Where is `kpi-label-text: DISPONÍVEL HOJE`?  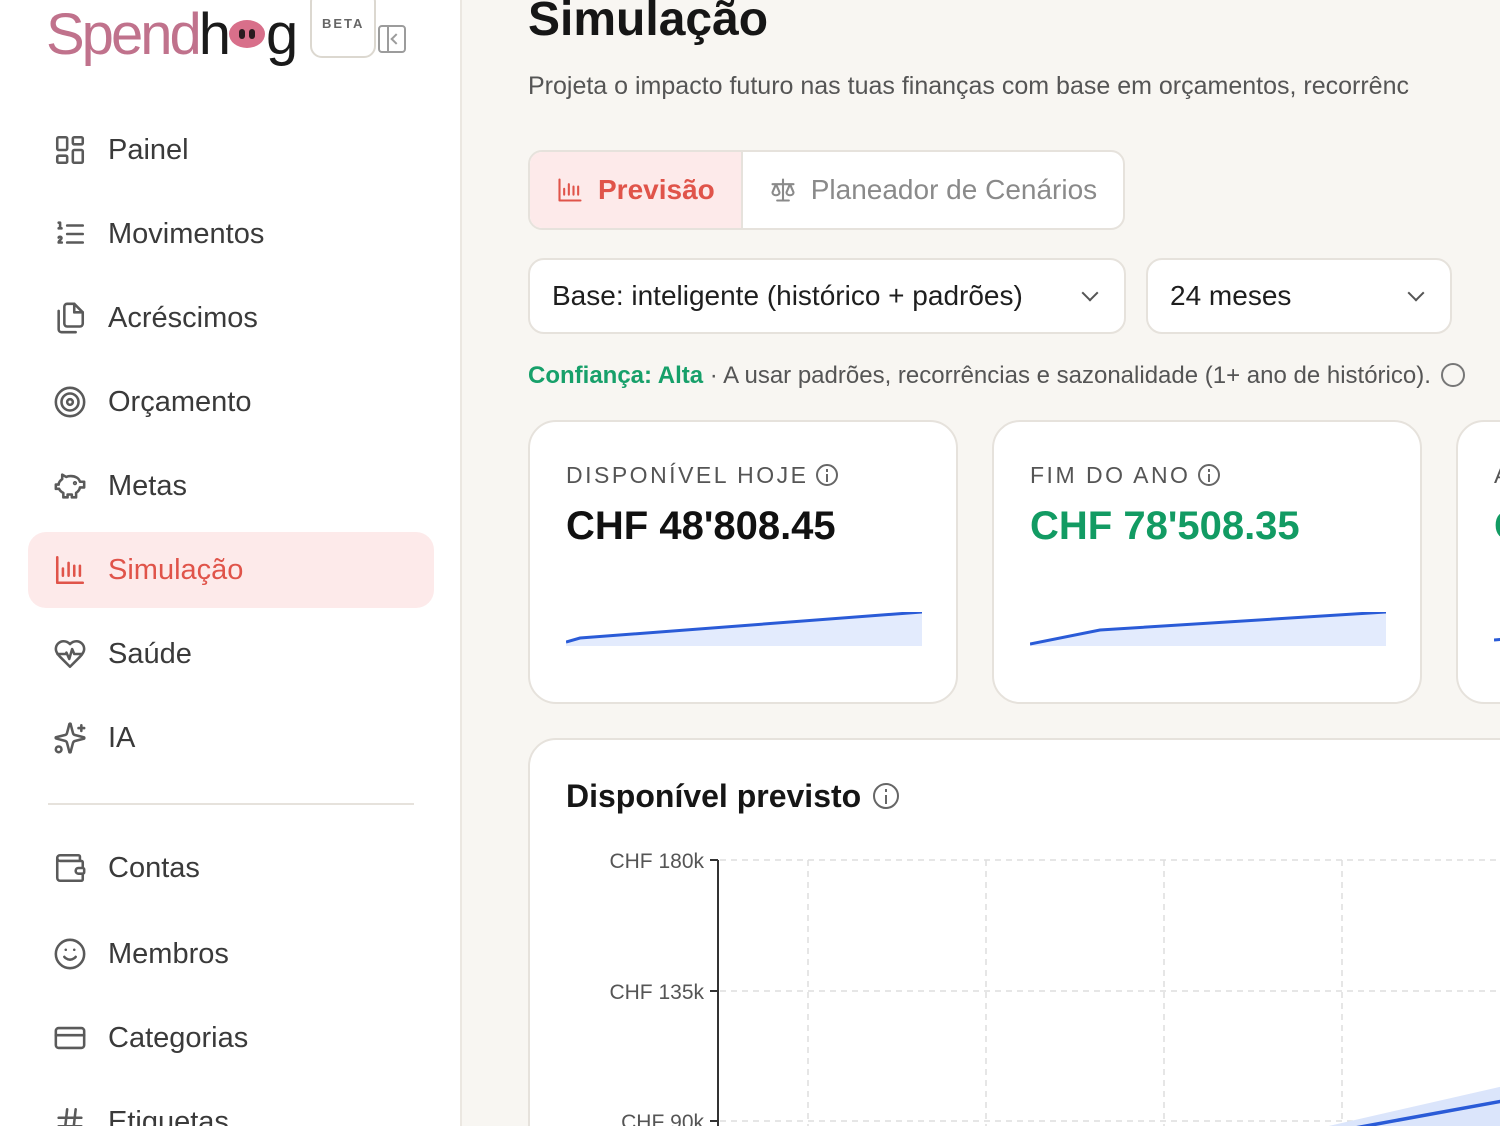 kpi-label-text: DISPONÍVEL HOJE is located at coordinates (687, 475).